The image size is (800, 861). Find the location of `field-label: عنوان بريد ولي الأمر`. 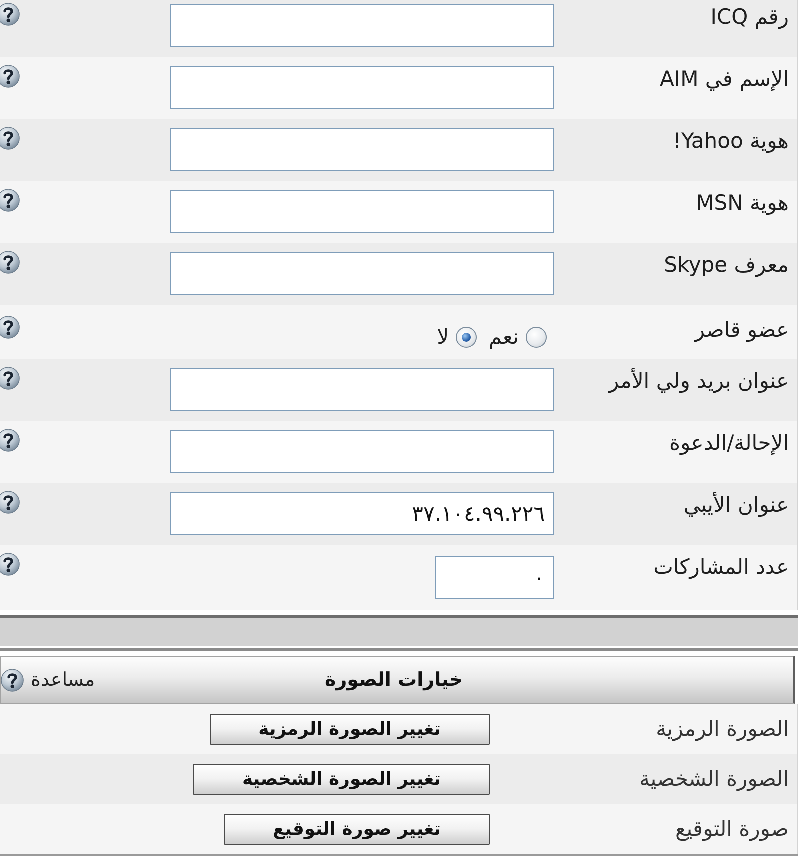

field-label: عنوان بريد ولي الأمر is located at coordinates (699, 381).